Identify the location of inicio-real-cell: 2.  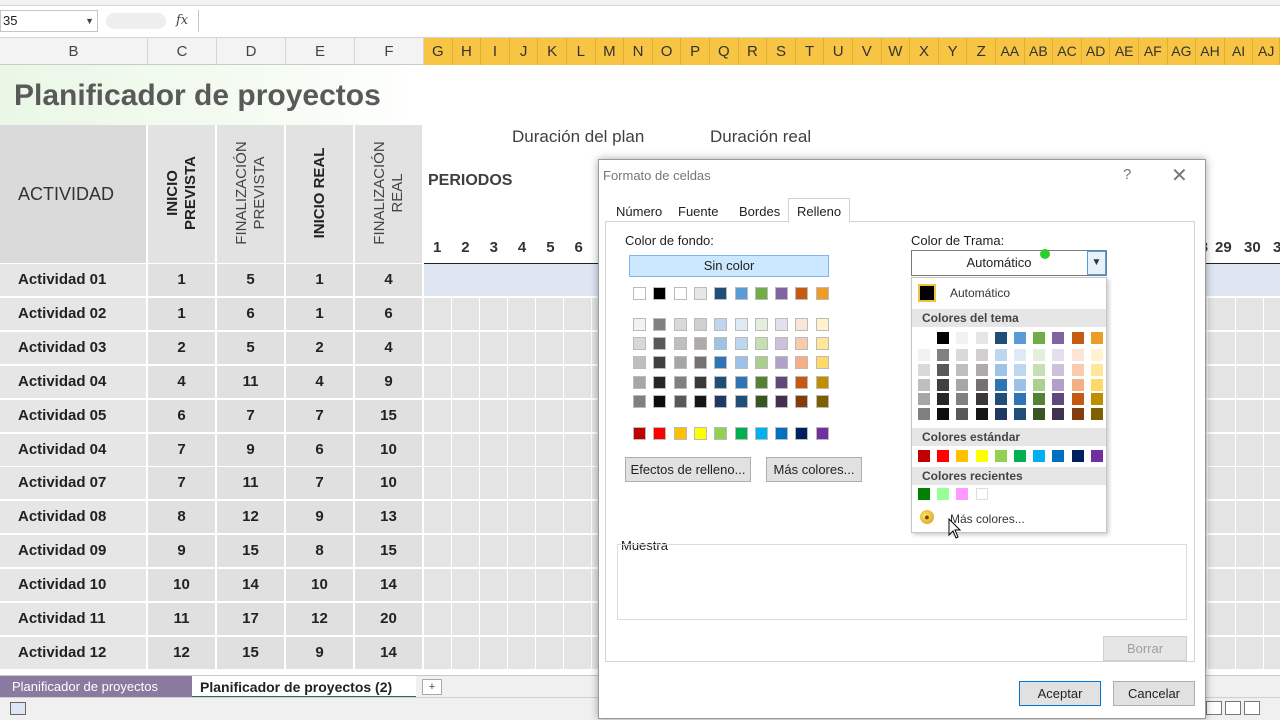
(320, 347).